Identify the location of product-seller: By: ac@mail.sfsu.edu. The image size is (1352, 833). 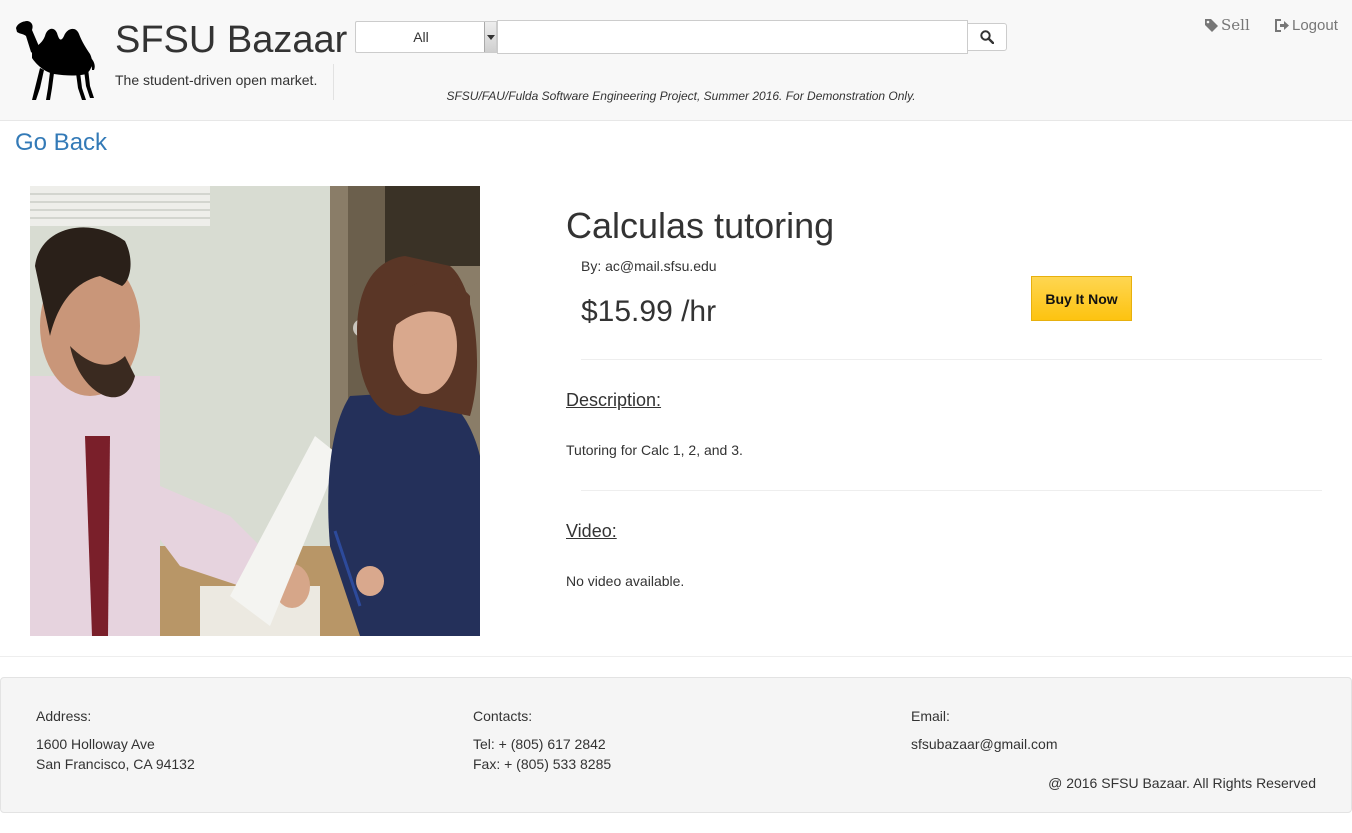
(649, 266).